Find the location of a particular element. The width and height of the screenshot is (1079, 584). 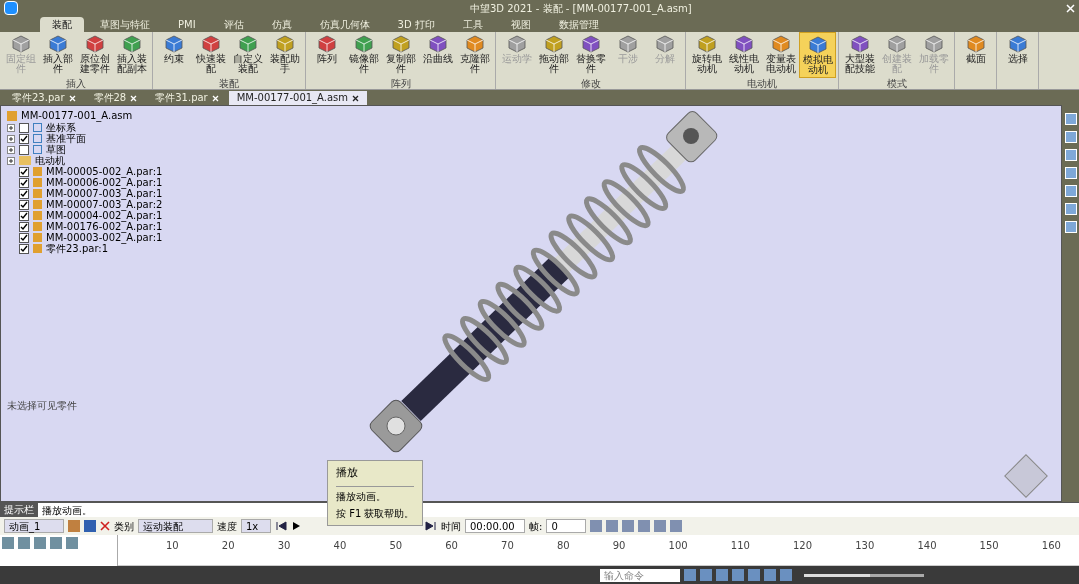

document-tab: 零件28 is located at coordinates (115, 98).